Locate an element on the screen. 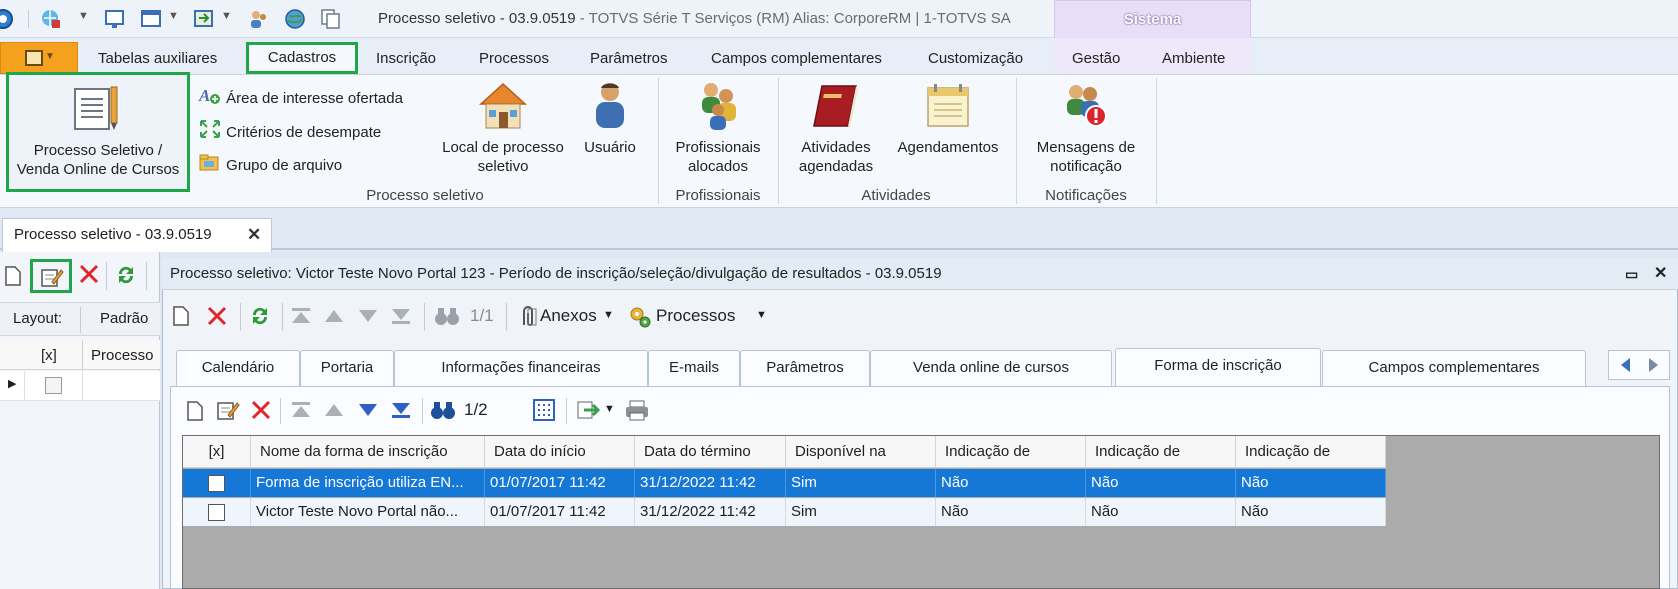 The width and height of the screenshot is (1678, 589). area-interesse-button: A Área de interesse ofertada is located at coordinates (300, 96).